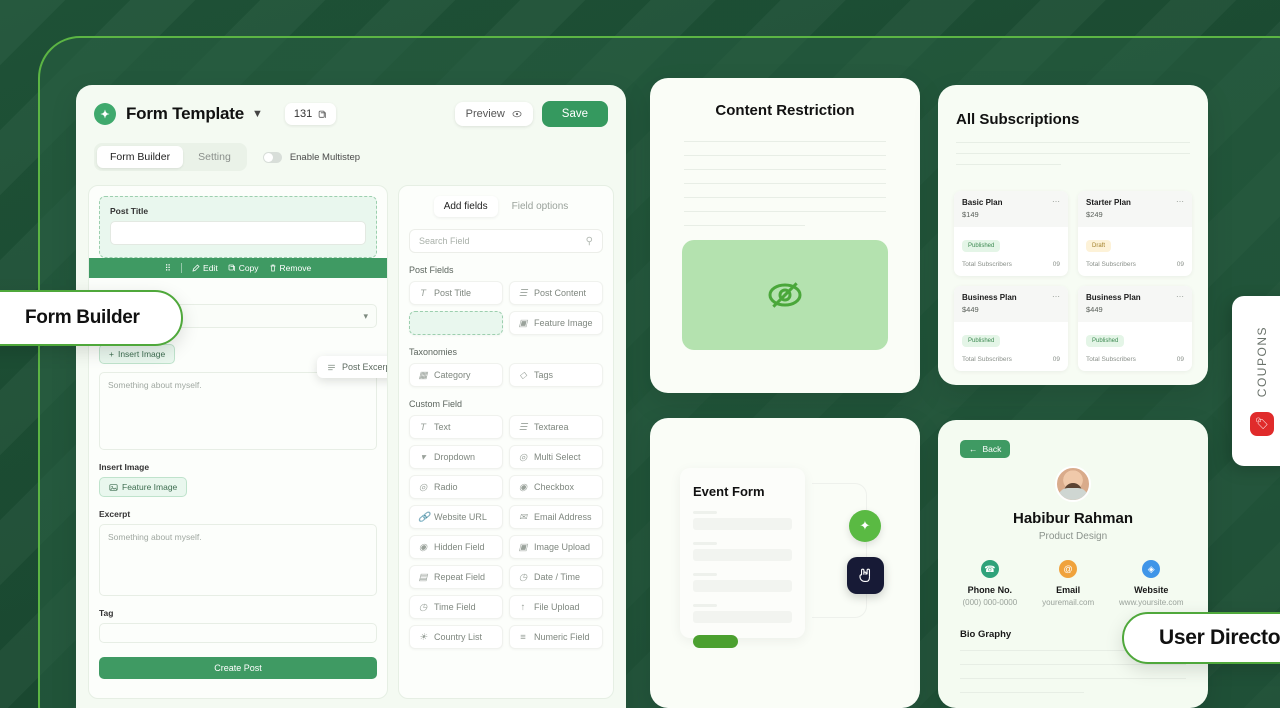 This screenshot has height=708, width=1280. Describe the element at coordinates (1135, 209) in the screenshot. I see `plan-head: ⋯ Starter Plan $249` at that location.